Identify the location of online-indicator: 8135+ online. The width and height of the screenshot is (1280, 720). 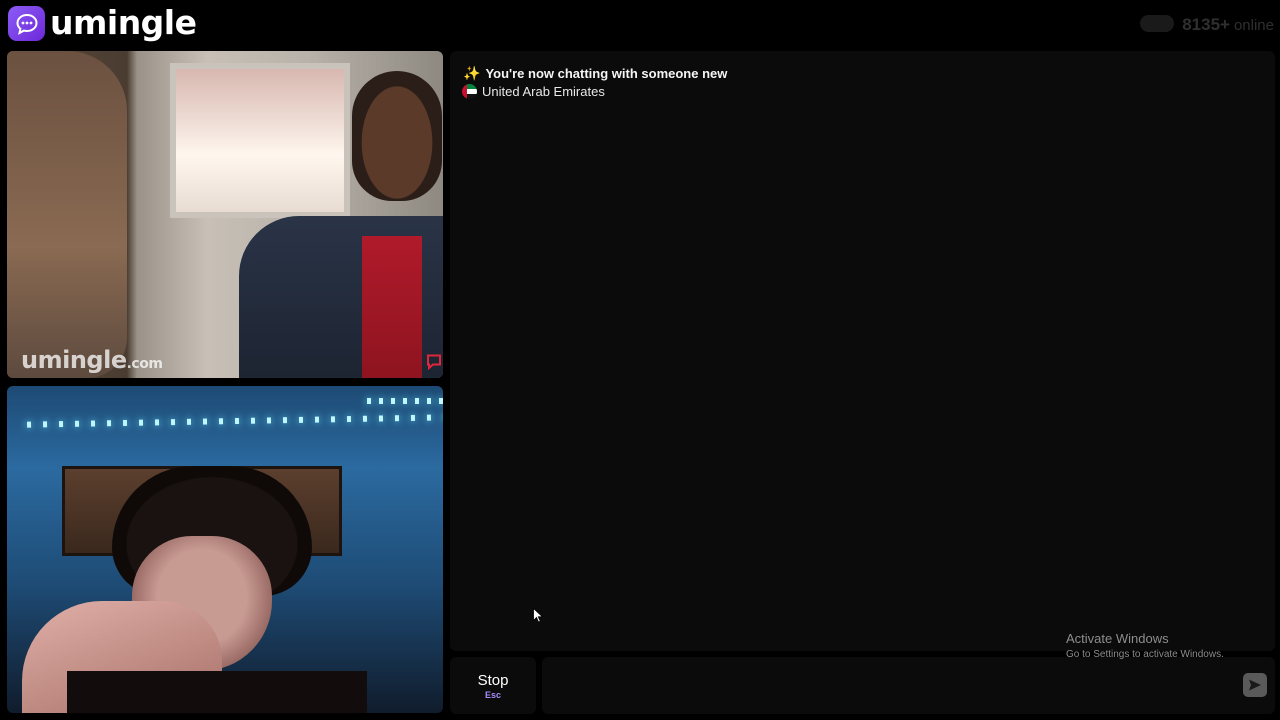
(1207, 24).